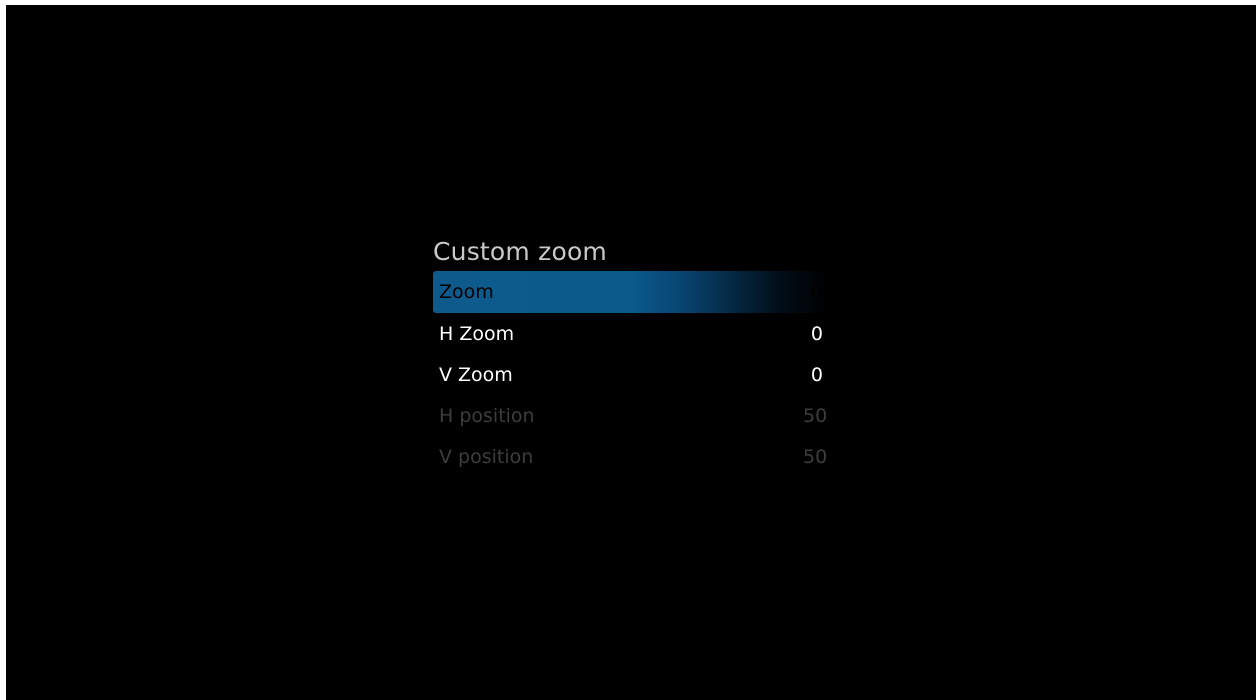 This screenshot has height=700, width=1256. Describe the element at coordinates (631, 415) in the screenshot. I see `menu-item-h-position: H position 50` at that location.